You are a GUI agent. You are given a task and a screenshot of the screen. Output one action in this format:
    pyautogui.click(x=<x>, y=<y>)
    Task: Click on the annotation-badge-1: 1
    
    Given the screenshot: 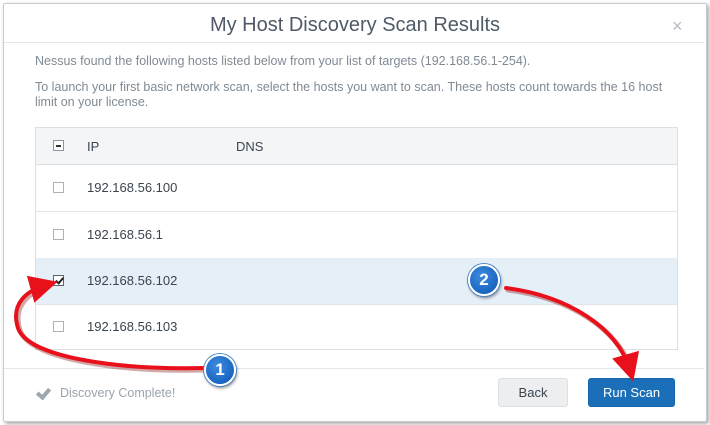 What is the action you would take?
    pyautogui.click(x=220, y=370)
    